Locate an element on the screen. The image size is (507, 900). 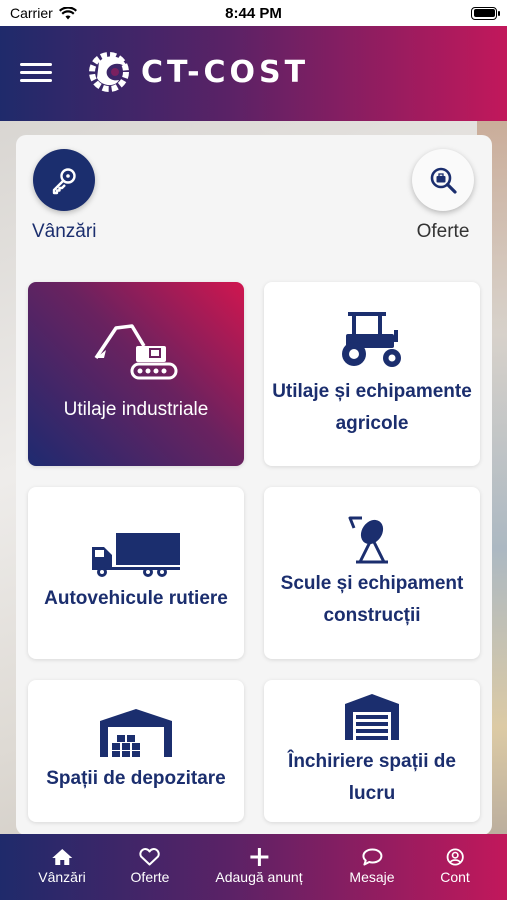
category-industrial-machinery: Utilaje industriale is located at coordinates (136, 374).